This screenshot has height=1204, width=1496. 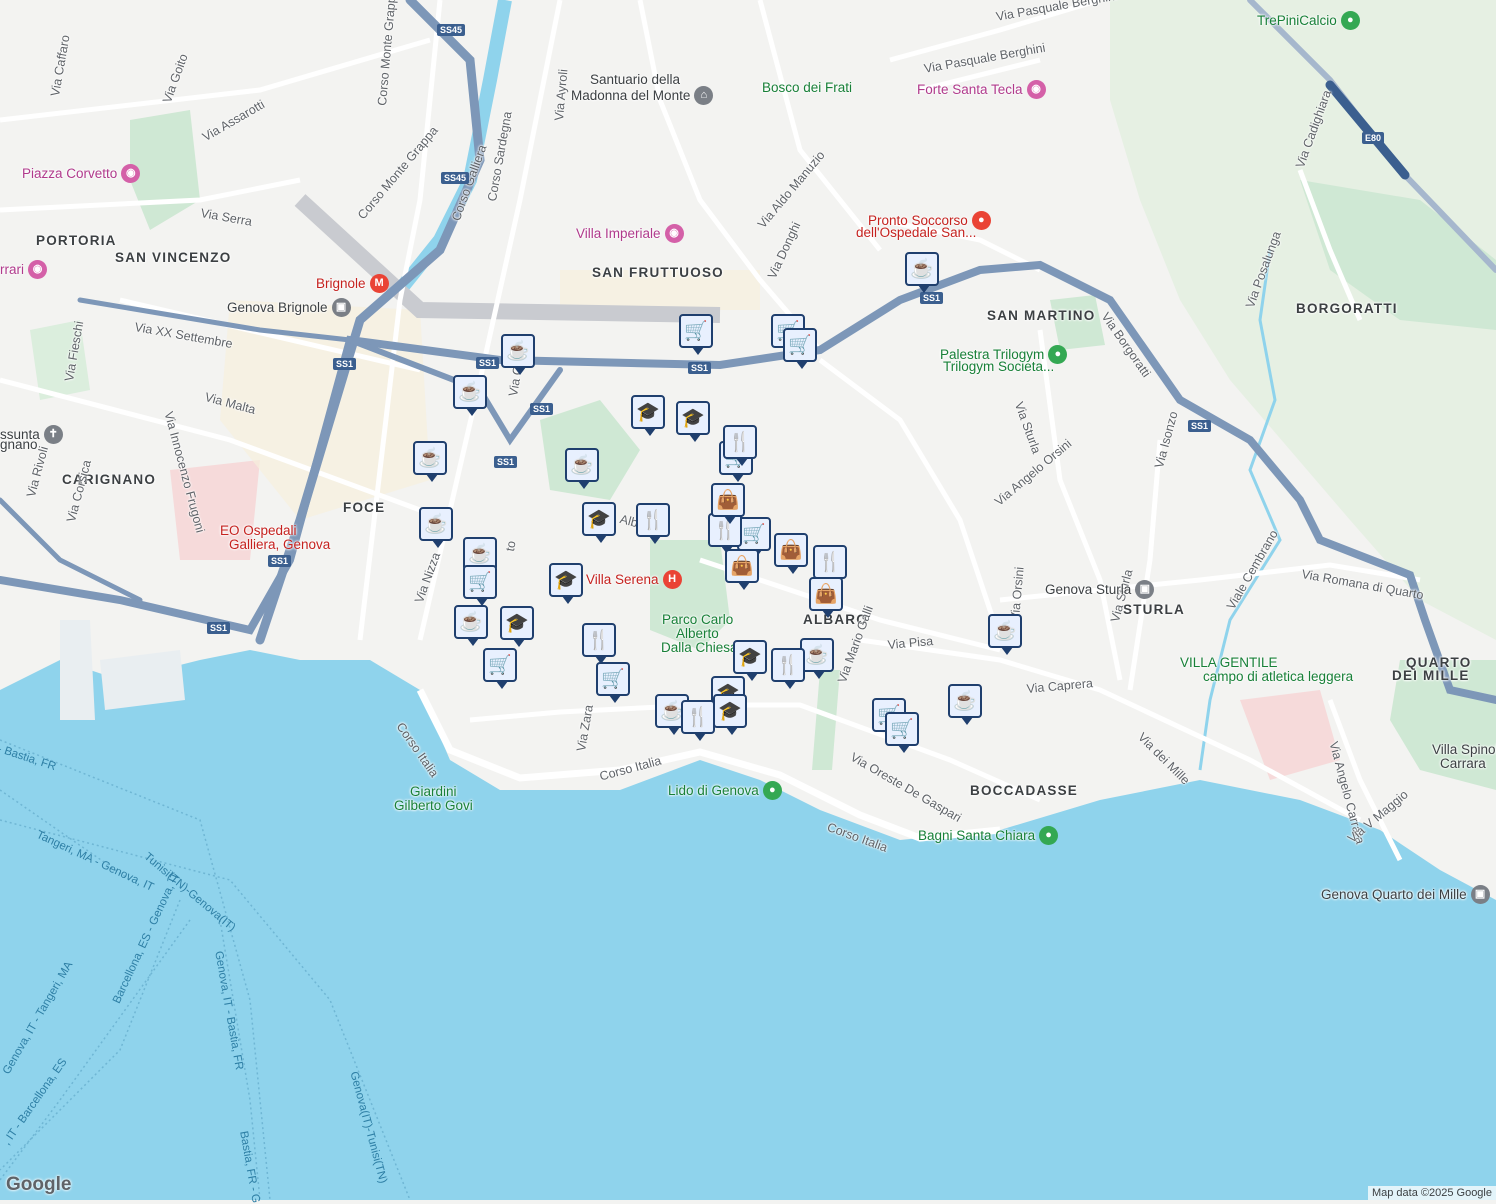 I want to click on poi-quarto-station: Genova Quarto dei Mille ▣, so click(x=1405, y=894).